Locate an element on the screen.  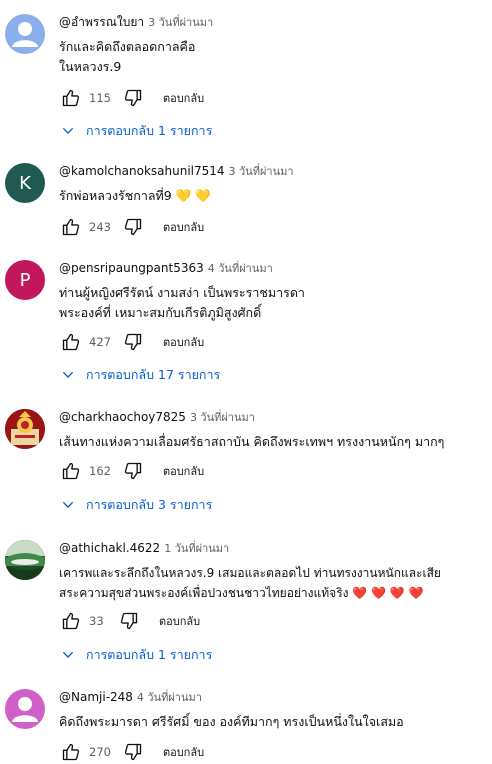
like-count: 162 is located at coordinates (100, 471).